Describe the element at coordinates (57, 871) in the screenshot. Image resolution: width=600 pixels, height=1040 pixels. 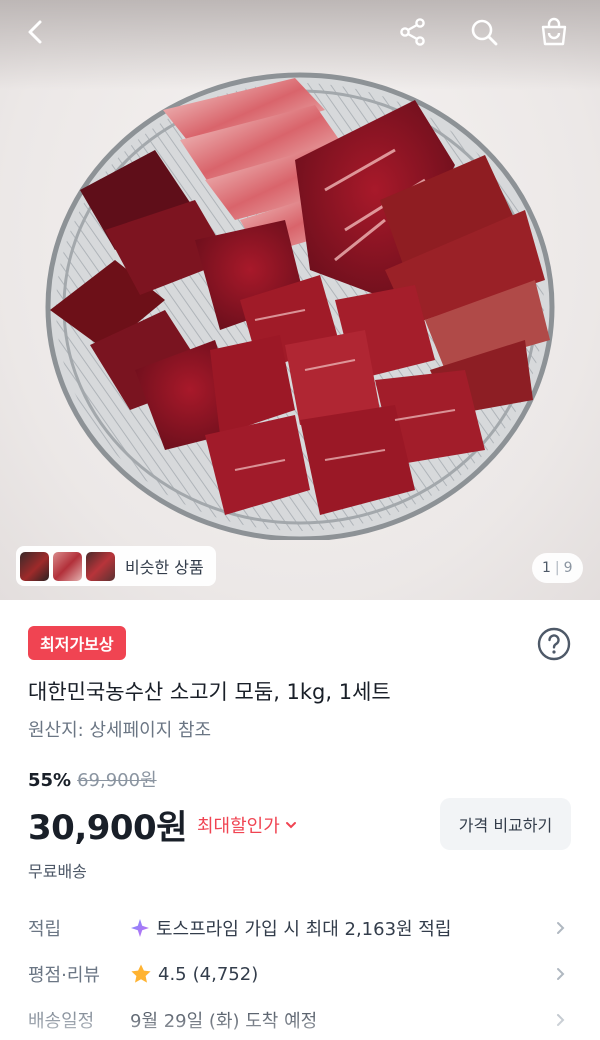
I see `shipping-info: 무료배송` at that location.